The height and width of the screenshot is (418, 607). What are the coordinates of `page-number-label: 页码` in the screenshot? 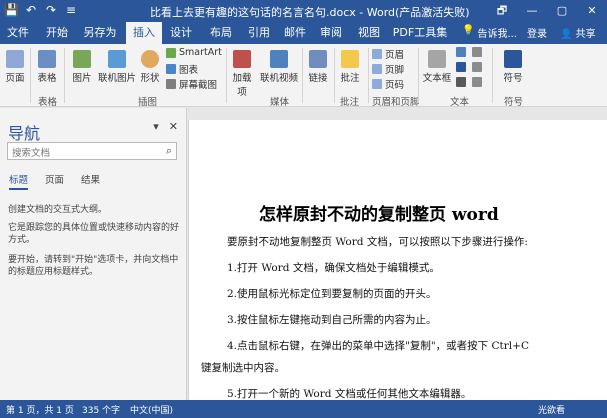 It's located at (395, 85).